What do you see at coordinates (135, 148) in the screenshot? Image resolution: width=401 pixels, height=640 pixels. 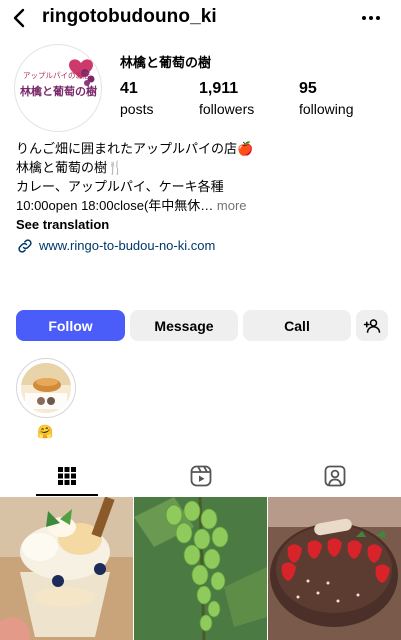 I see `bio-line-1: りんご畑に囲まれたアップルパイの店🍎` at bounding box center [135, 148].